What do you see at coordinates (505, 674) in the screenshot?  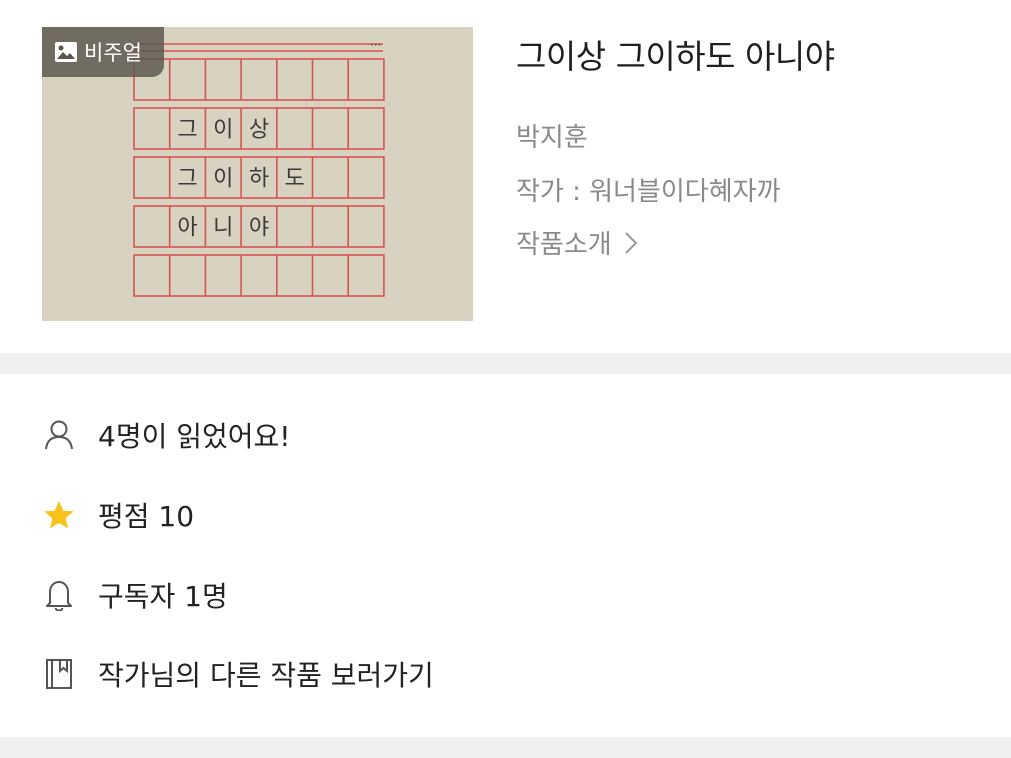 I see `other-works-row: 작가님의 다른 작품 보러가기` at bounding box center [505, 674].